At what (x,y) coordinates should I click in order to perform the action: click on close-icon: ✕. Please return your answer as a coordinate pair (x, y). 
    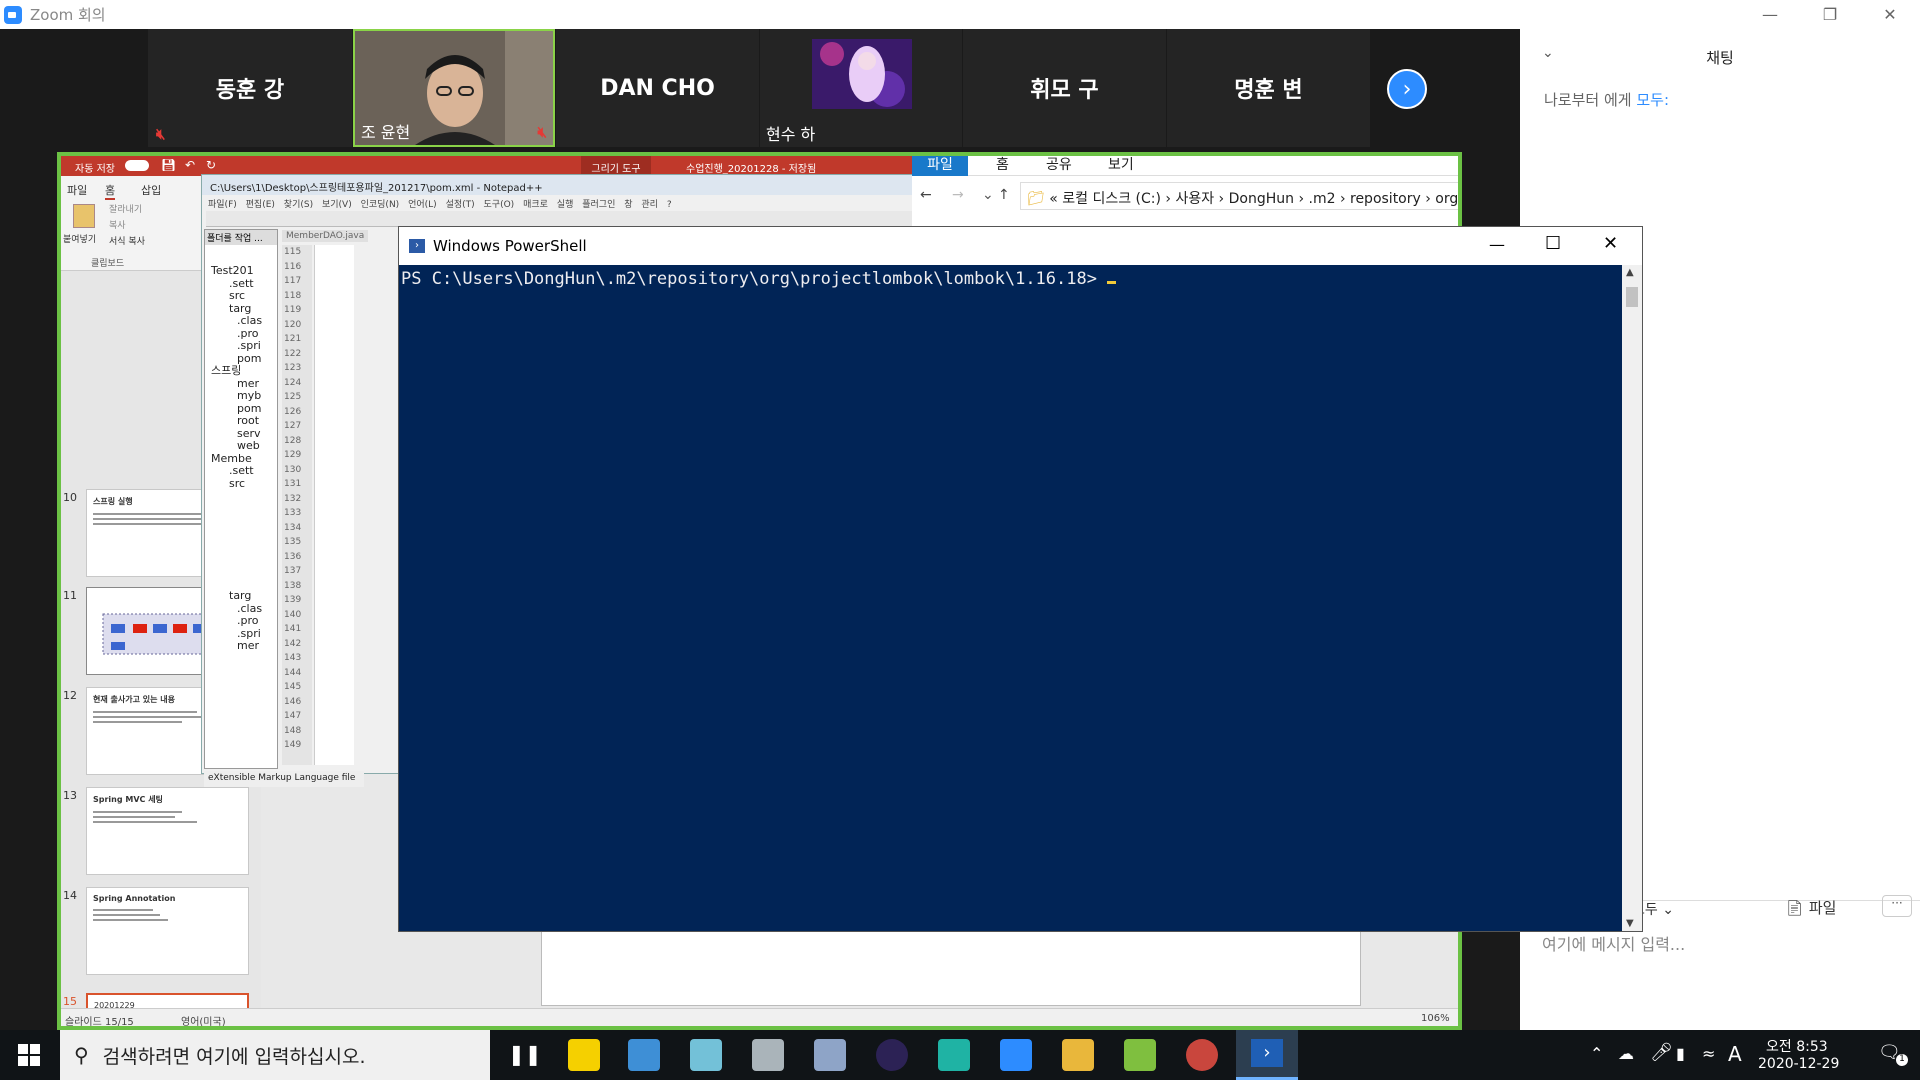
    Looking at the image, I should click on (1610, 243).